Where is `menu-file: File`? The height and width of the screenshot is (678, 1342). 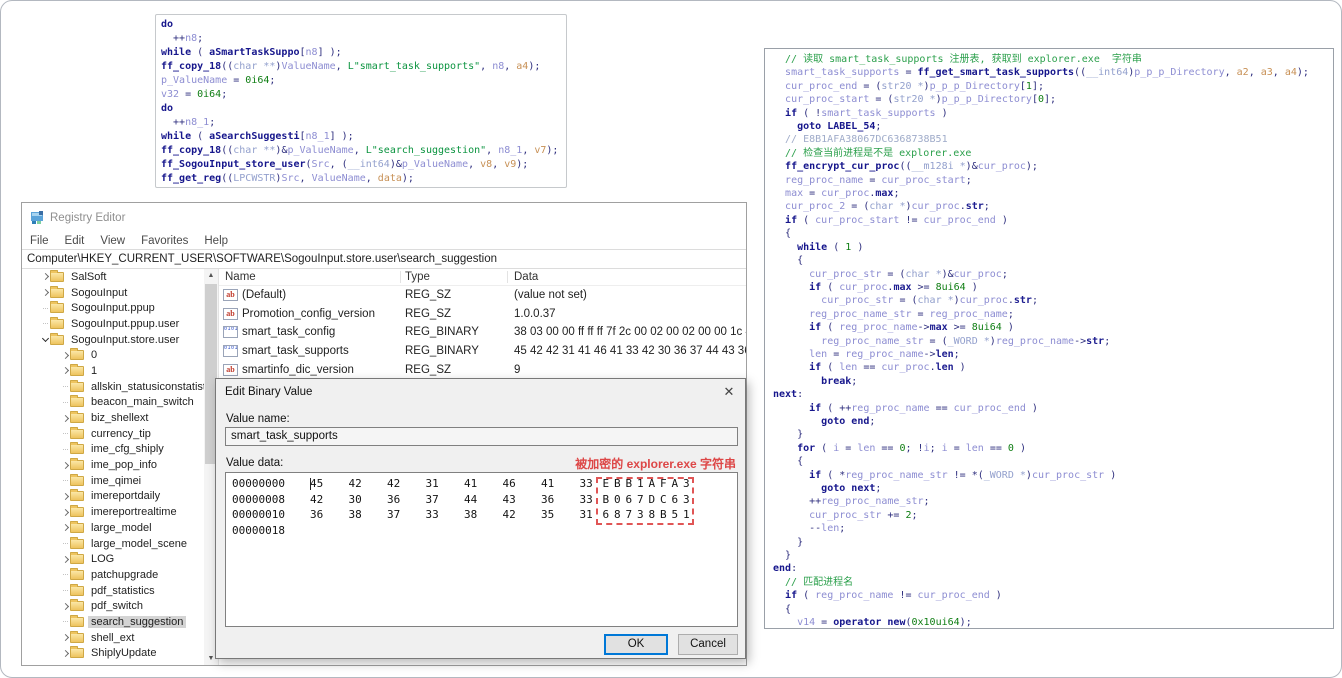
menu-file: File is located at coordinates (39, 241).